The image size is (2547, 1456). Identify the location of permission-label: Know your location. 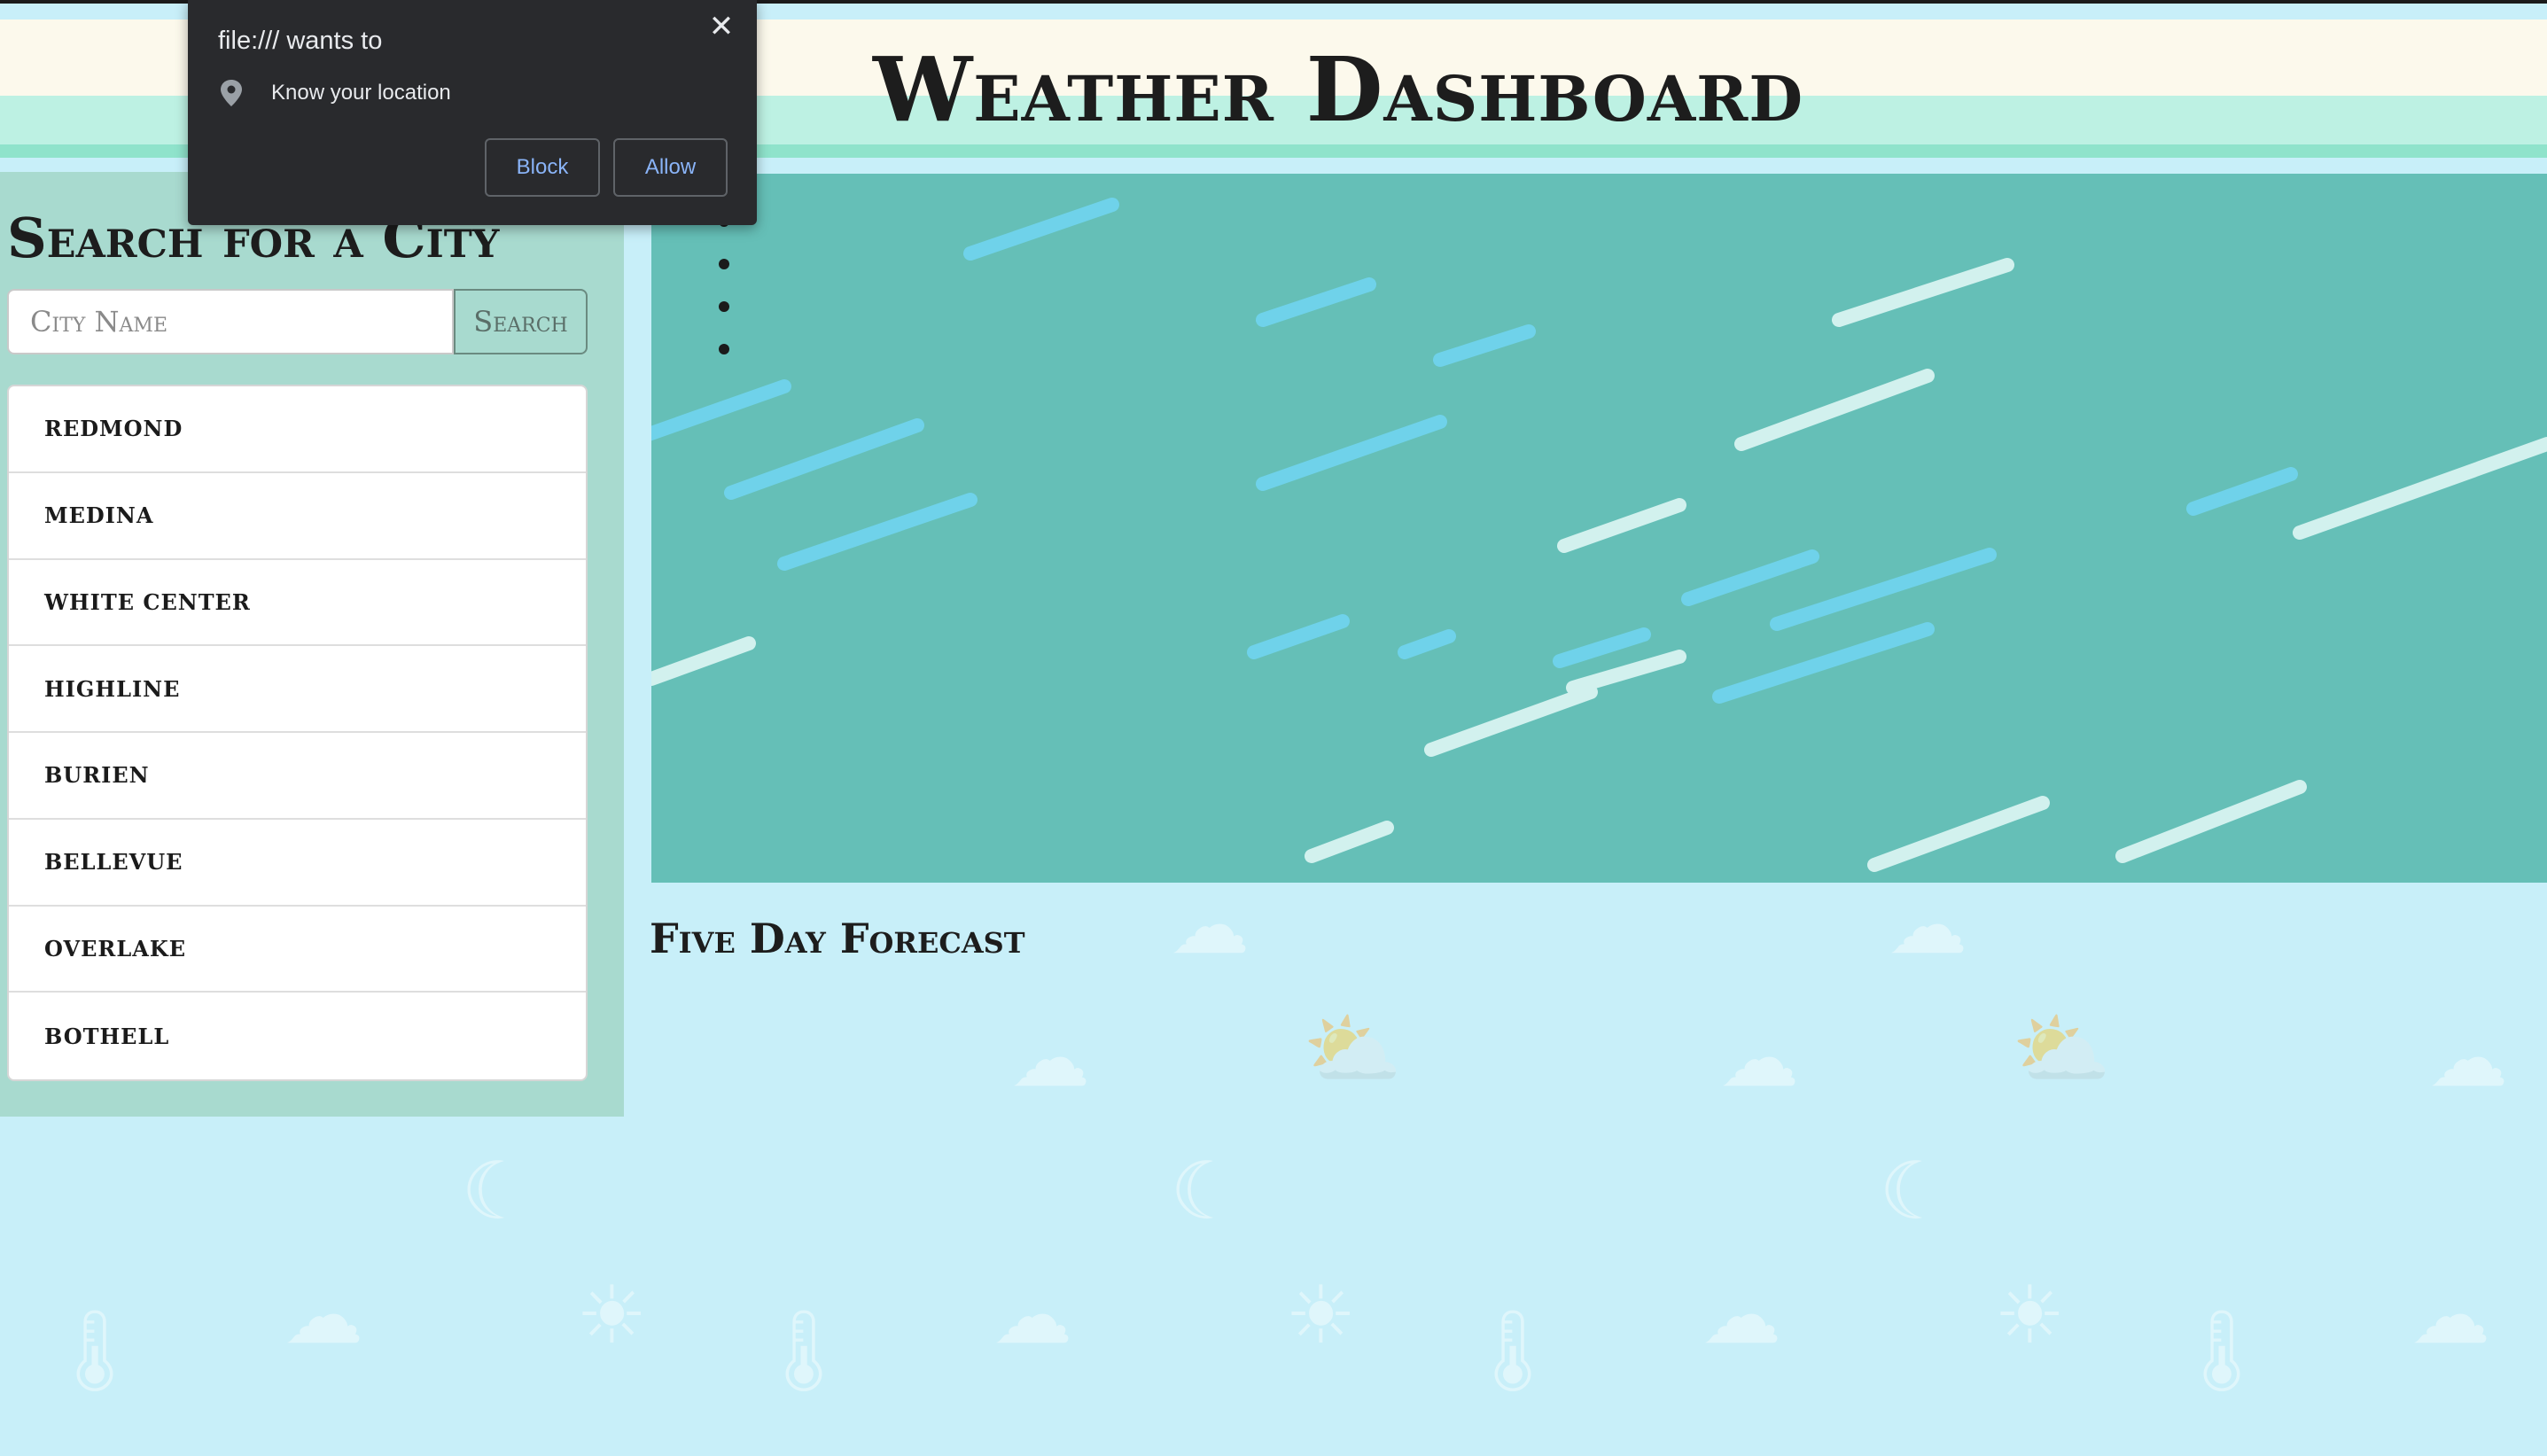
(361, 93).